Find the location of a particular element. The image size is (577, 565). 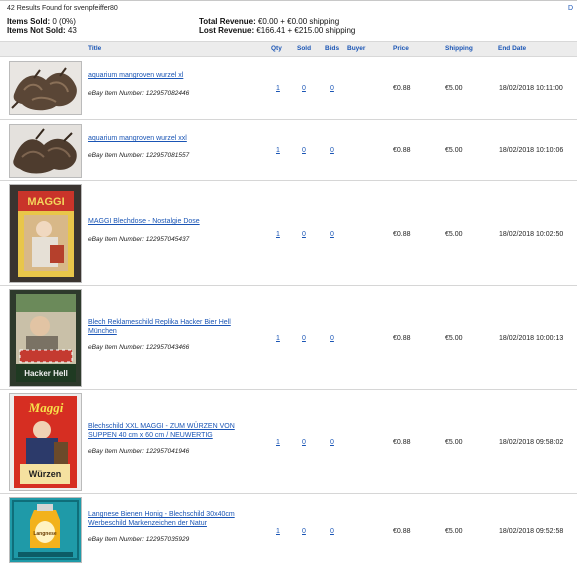

item-number: eBay Item Number: 122957082446 is located at coordinates (139, 93).